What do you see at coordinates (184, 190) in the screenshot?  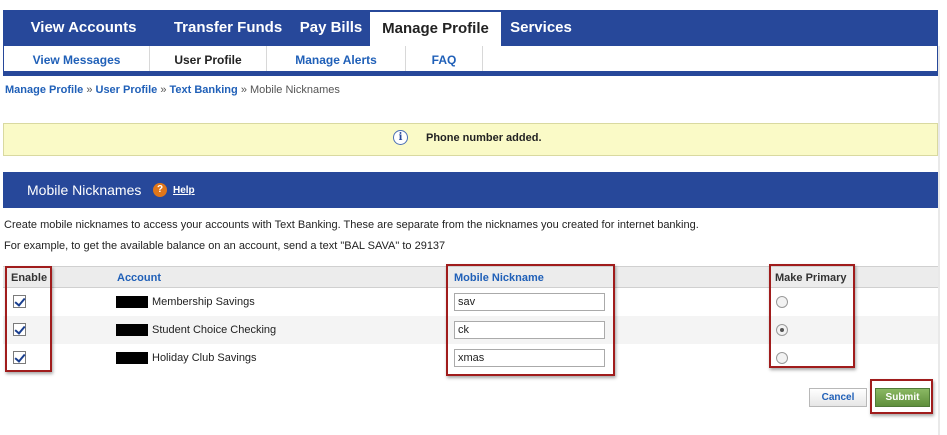 I see `help-link: Help` at bounding box center [184, 190].